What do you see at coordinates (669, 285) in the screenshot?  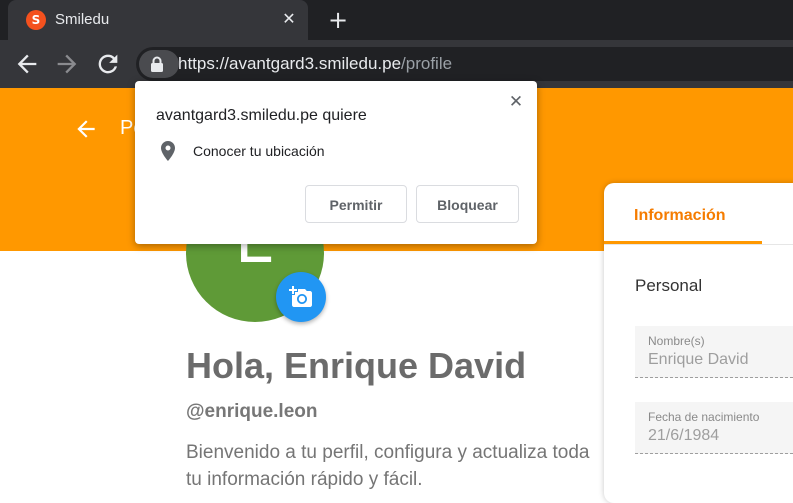 I see `section-title: Personal` at bounding box center [669, 285].